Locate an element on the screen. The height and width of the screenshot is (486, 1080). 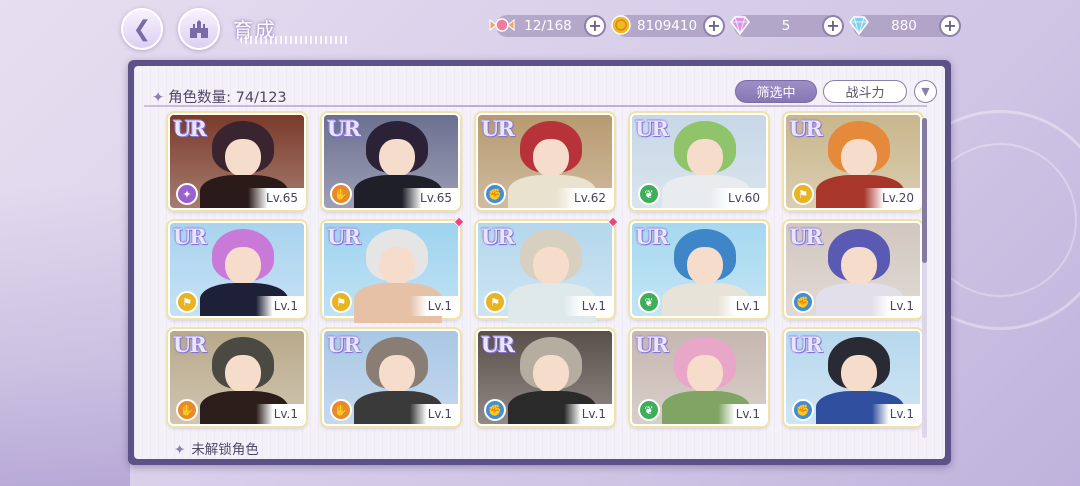
gold-value: 8109410 is located at coordinates (667, 26).